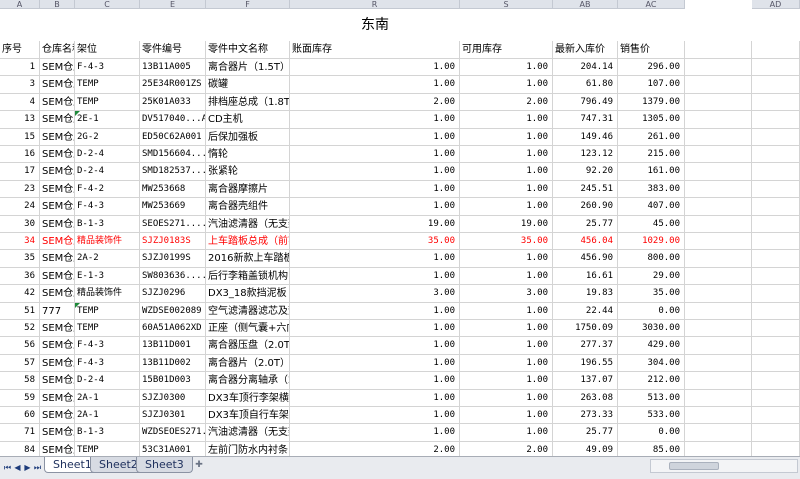  Describe the element at coordinates (585, 416) in the screenshot. I see `cell-inprice: 273.33` at that location.